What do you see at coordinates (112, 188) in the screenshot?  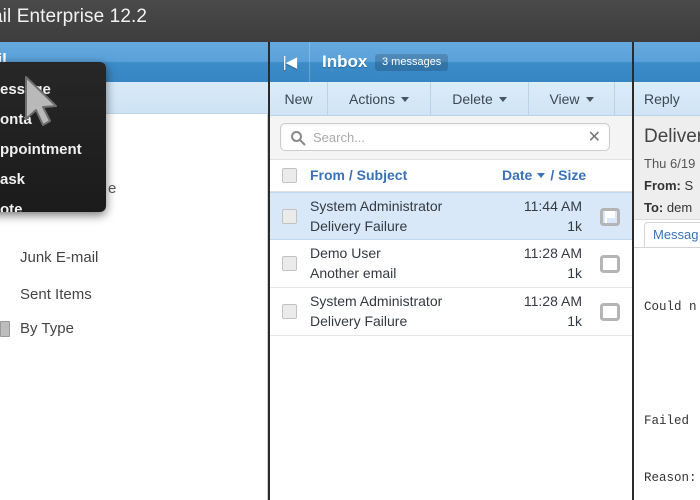 I see `folder-label-fragment: e` at bounding box center [112, 188].